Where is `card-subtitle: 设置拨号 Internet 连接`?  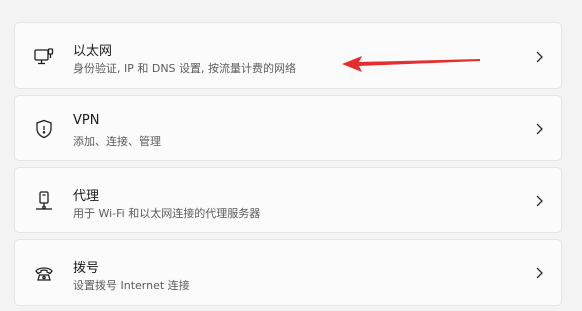 card-subtitle: 设置拨号 Internet 连接 is located at coordinates (131, 285).